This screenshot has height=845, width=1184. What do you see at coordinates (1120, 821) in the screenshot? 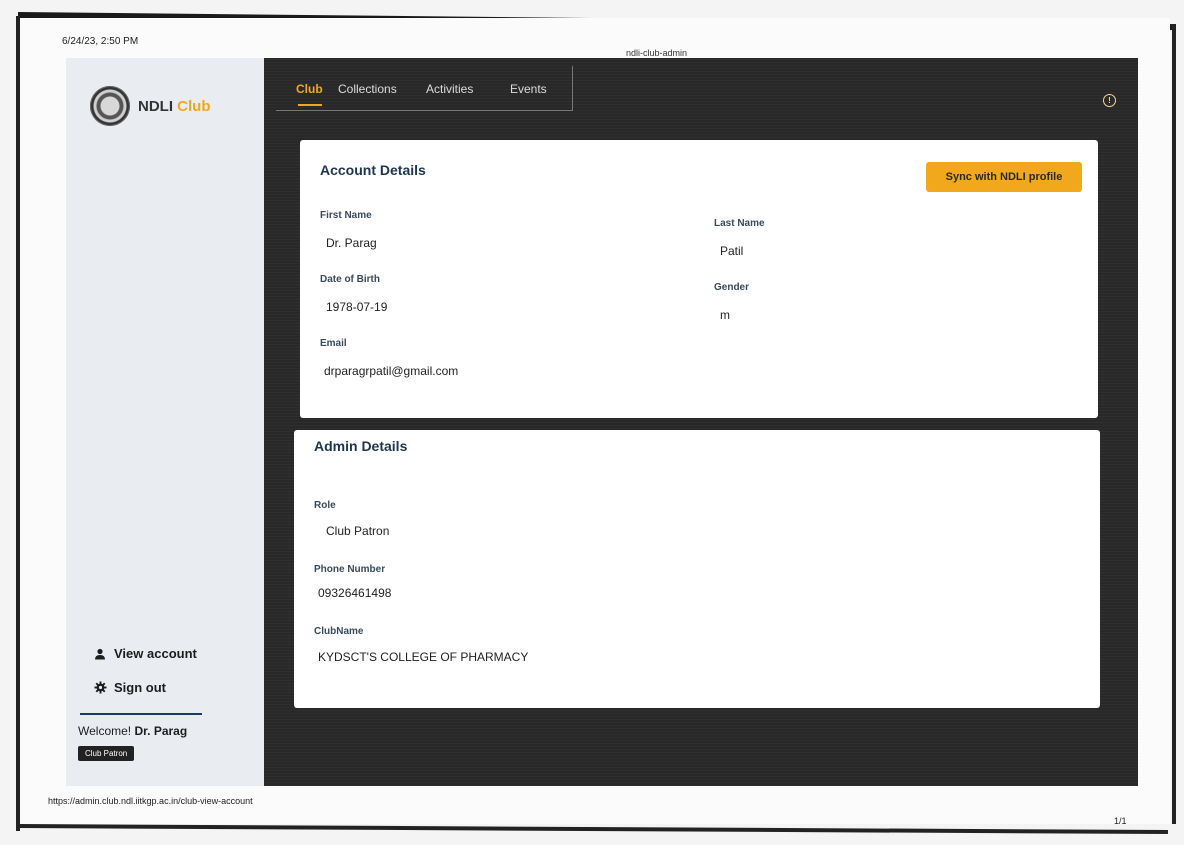
I see `print-page-number: 1/1` at bounding box center [1120, 821].